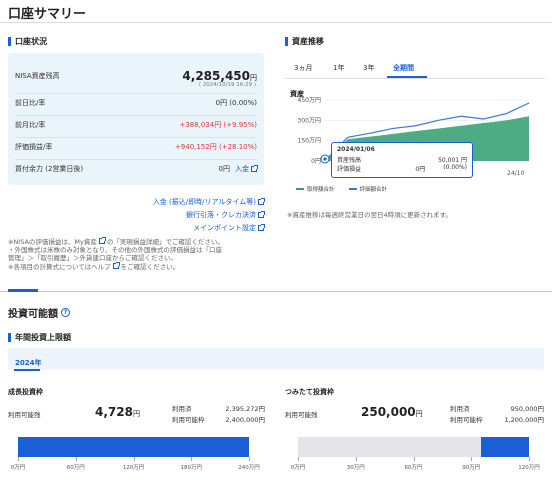  Describe the element at coordinates (504, 447) in the screenshot. I see `tsumitate-usage-fill` at that location.